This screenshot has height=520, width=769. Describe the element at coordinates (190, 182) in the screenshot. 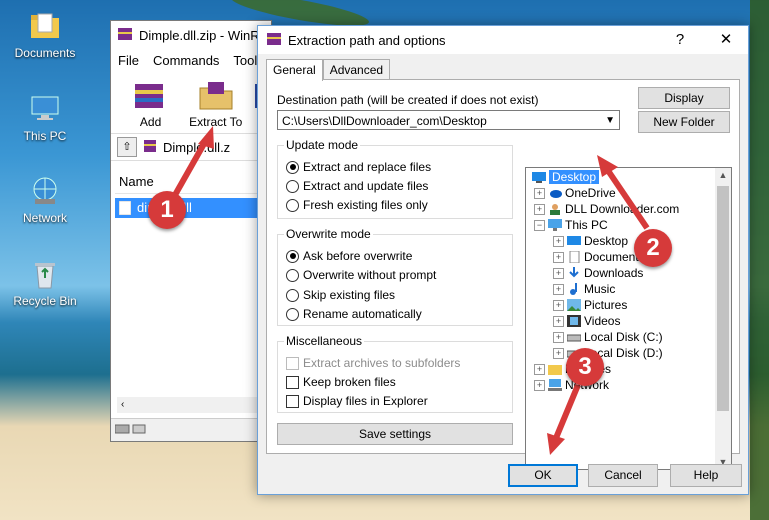

I see `column-header-name: Name` at that location.